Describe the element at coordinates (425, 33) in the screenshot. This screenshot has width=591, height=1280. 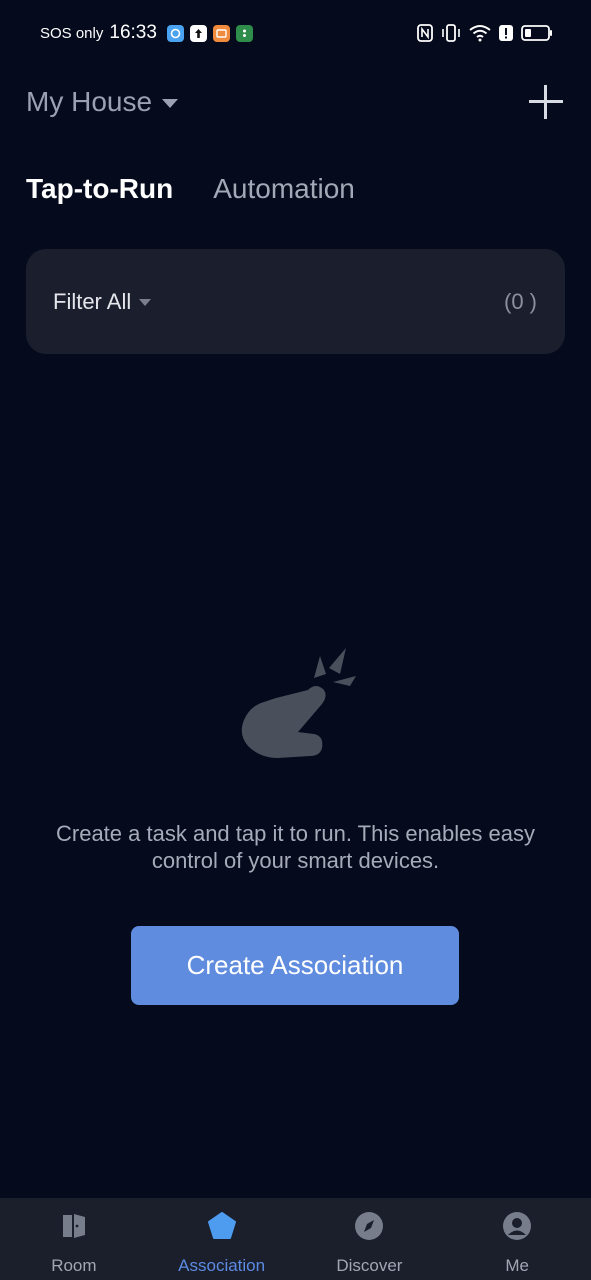
I see `nfc-icon` at that location.